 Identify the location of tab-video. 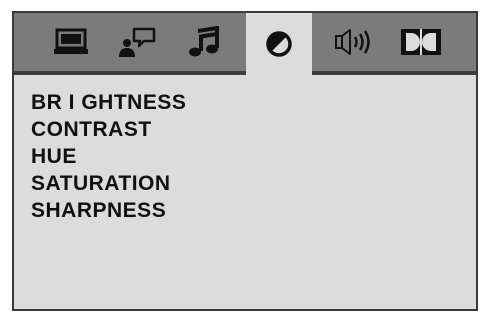
(279, 44).